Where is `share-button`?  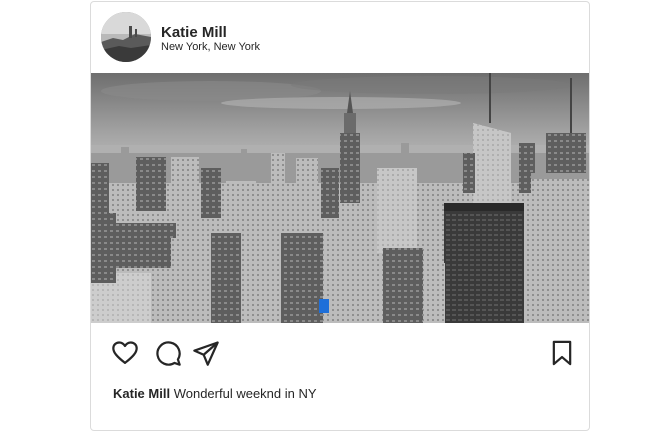 share-button is located at coordinates (206, 353).